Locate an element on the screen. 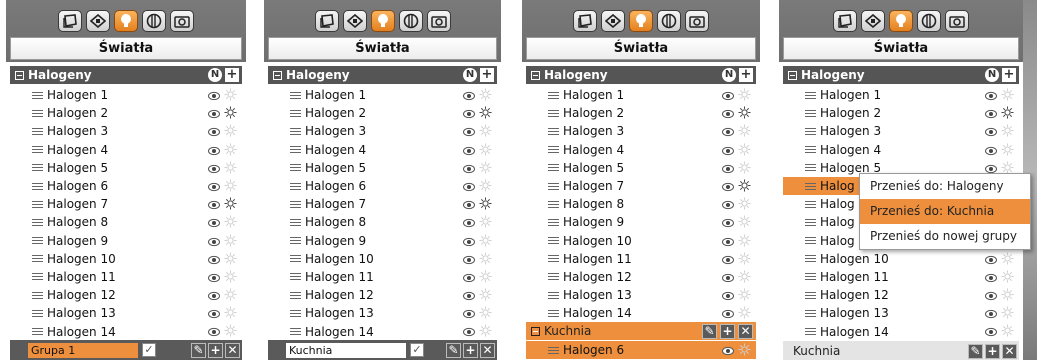 This screenshot has height=360, width=1037. list-item: Halogen 1 is located at coordinates (382, 95).